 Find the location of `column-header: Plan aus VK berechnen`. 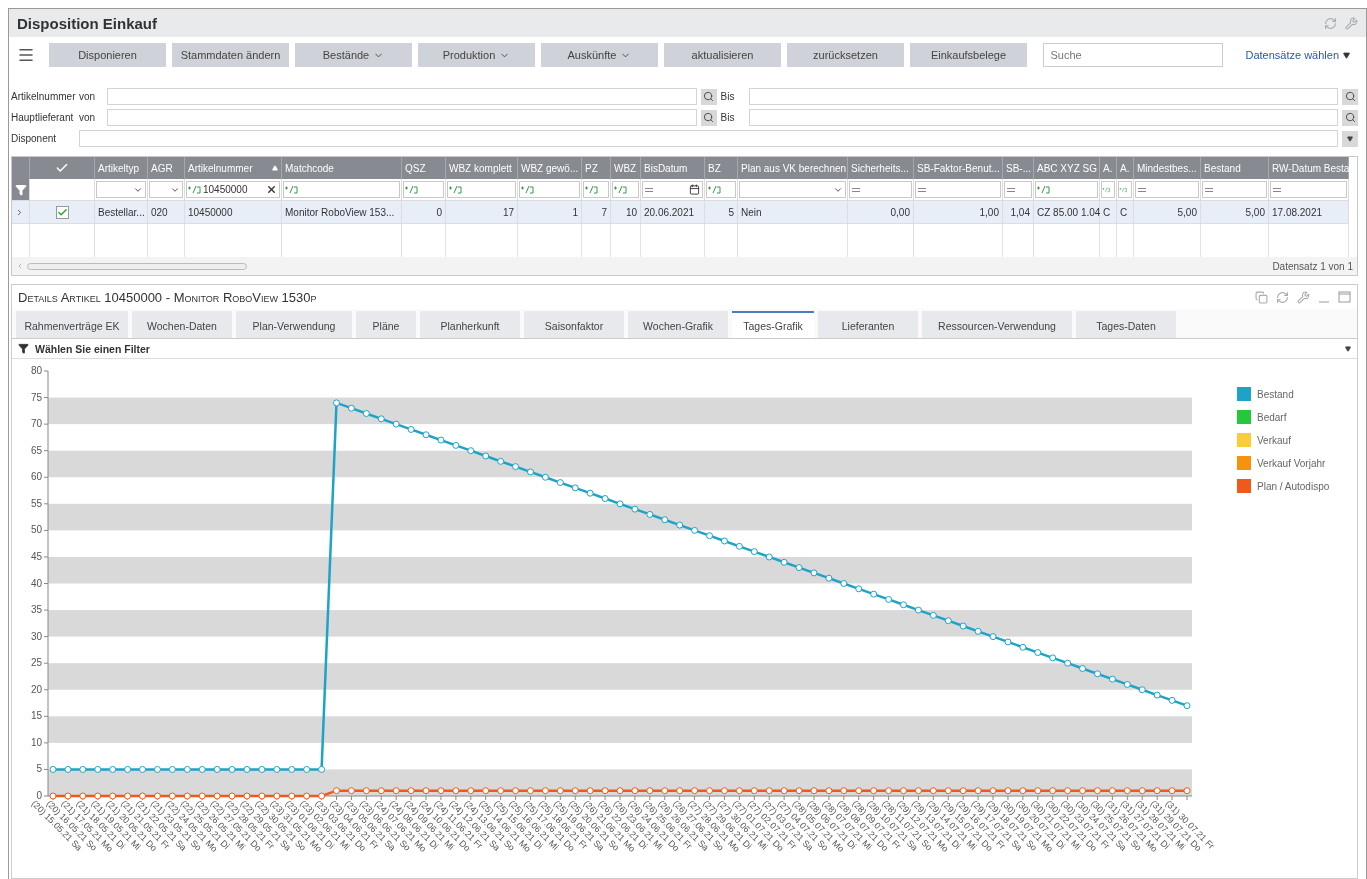

column-header: Plan aus VK berechnen is located at coordinates (793, 168).